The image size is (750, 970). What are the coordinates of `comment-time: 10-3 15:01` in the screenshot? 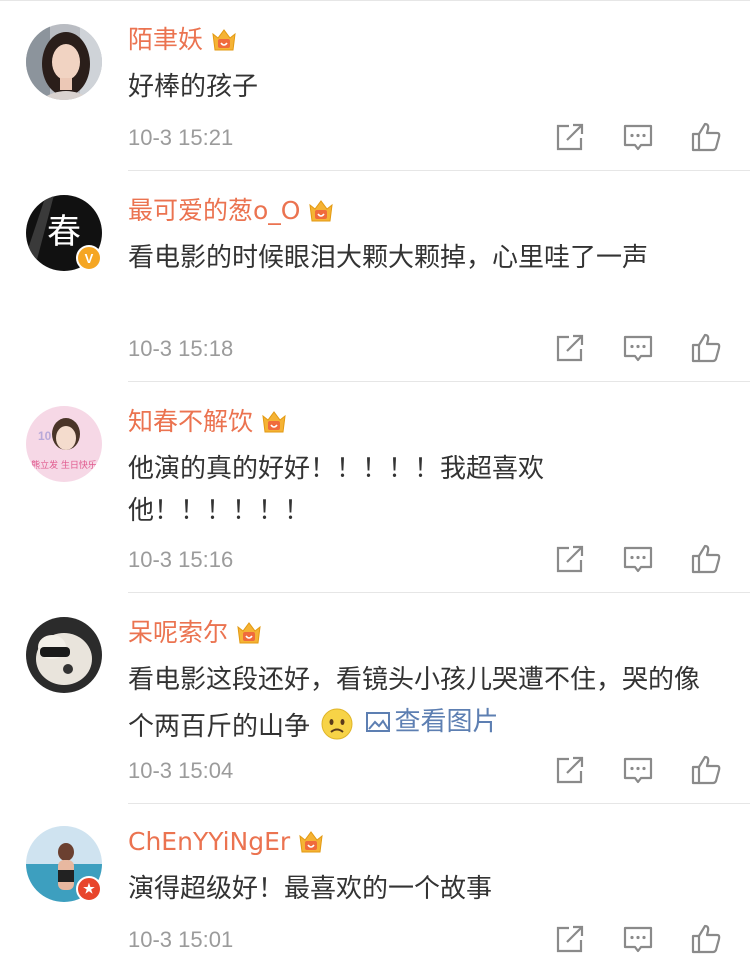 It's located at (181, 939).